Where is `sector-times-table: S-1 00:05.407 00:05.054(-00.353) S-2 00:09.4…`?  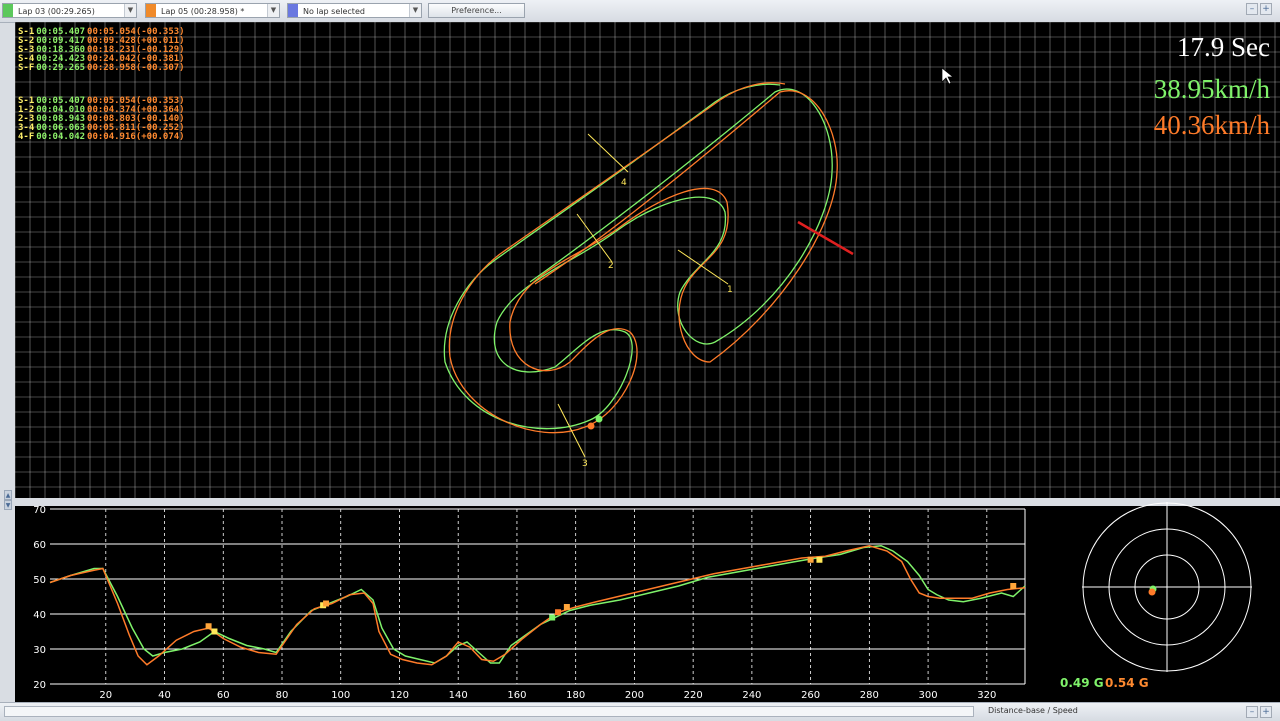
sector-times-table: S-1 00:05.407 00:05.054(-00.353) S-2 00:09.4… is located at coordinates (101, 50).